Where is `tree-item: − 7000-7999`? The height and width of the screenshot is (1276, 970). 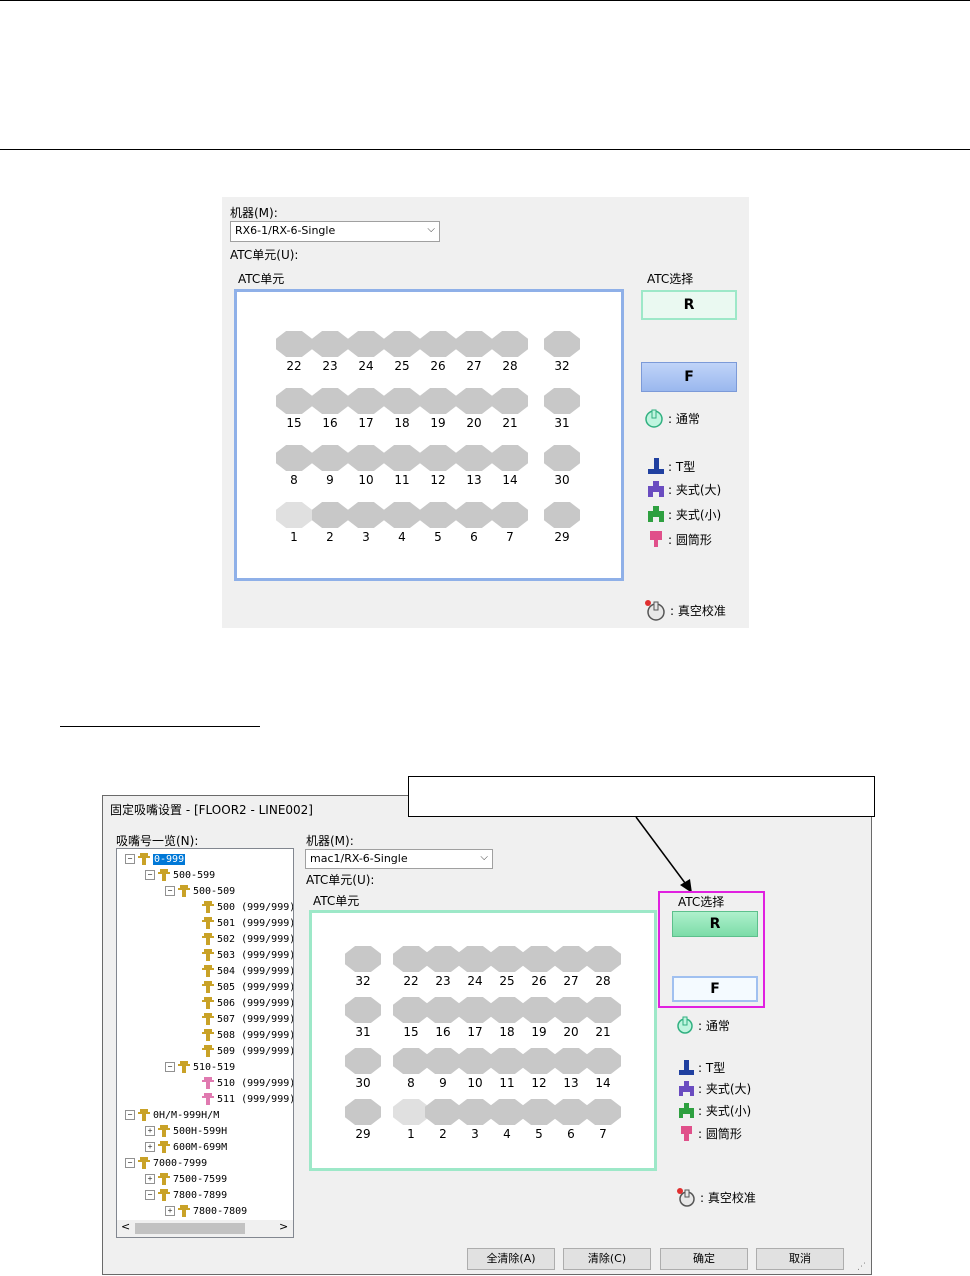 tree-item: − 7000-7999 is located at coordinates (166, 1163).